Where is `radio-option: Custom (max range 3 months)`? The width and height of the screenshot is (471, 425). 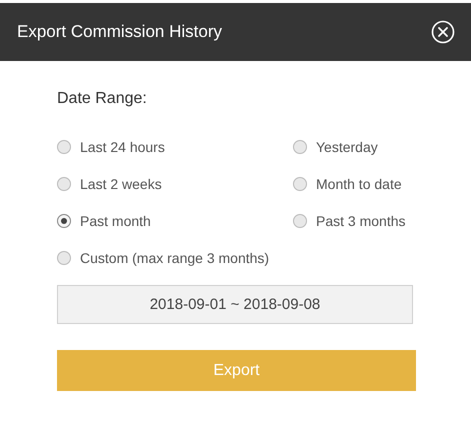 radio-option: Custom (max range 3 months) is located at coordinates (163, 258).